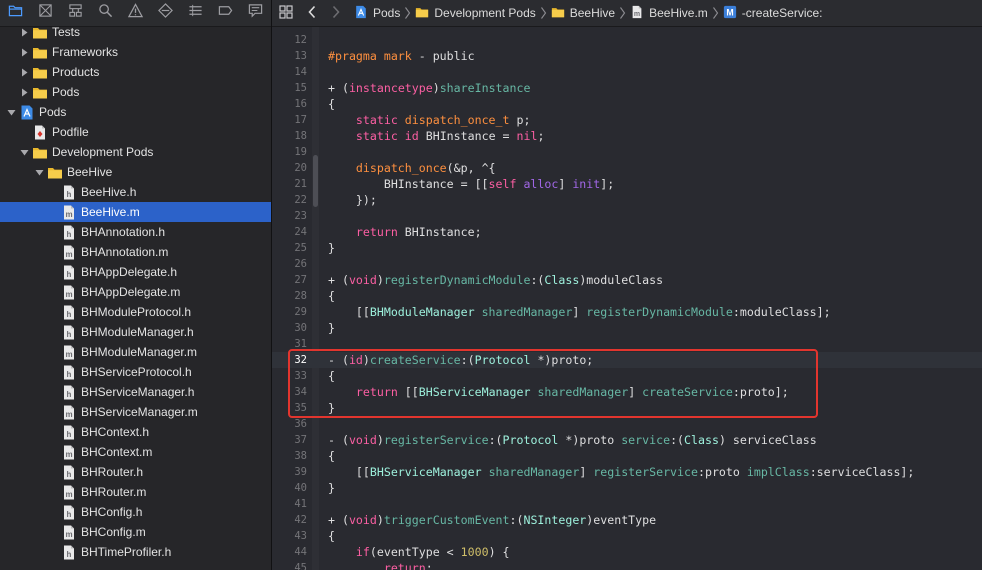 This screenshot has height=570, width=982. What do you see at coordinates (135, 352) in the screenshot?
I see `tree-item: m BHModuleManager.m` at bounding box center [135, 352].